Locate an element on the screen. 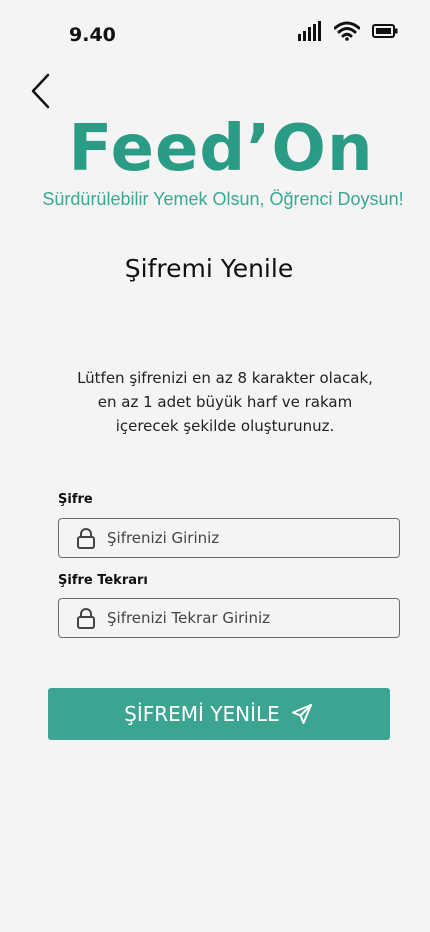  instructions-line: en az 1 adet büyük harf ve rakam is located at coordinates (225, 402).